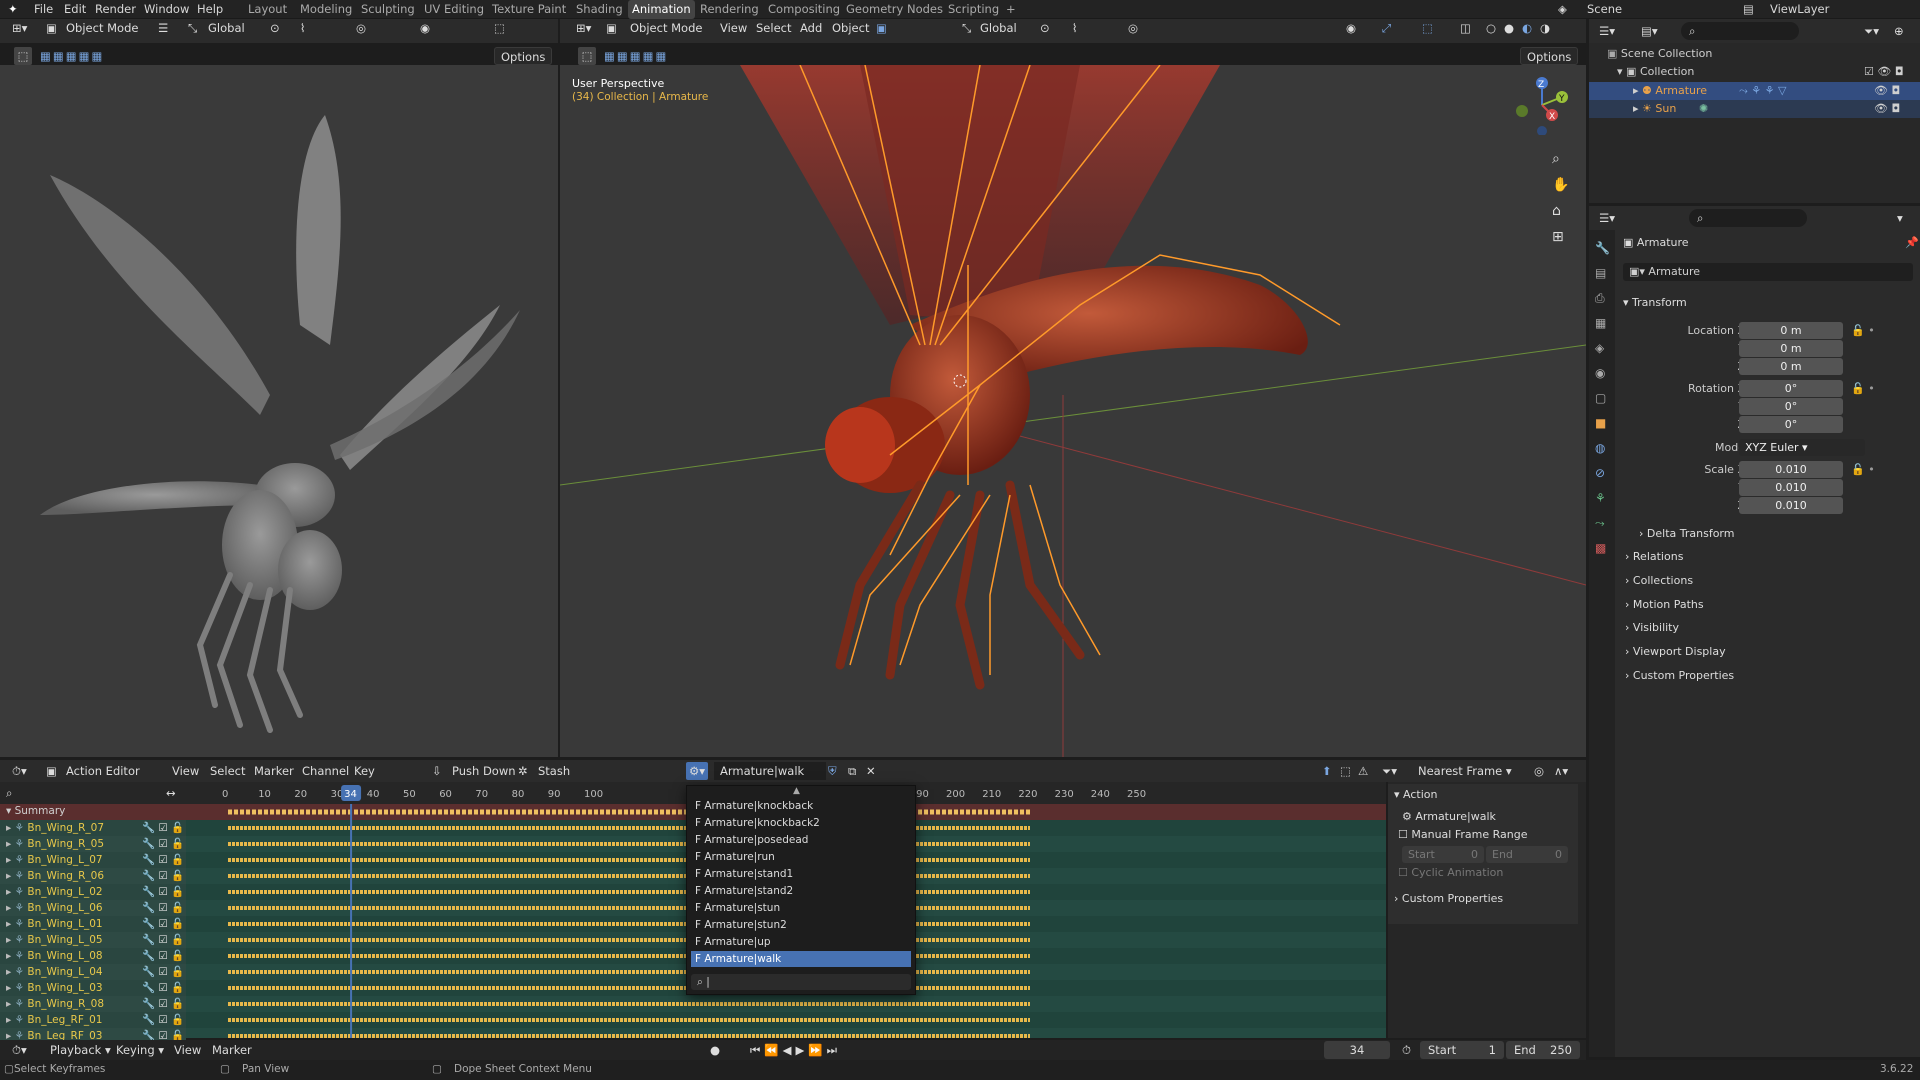  I want to click on location-z-field: 0 m, so click(1791, 366).